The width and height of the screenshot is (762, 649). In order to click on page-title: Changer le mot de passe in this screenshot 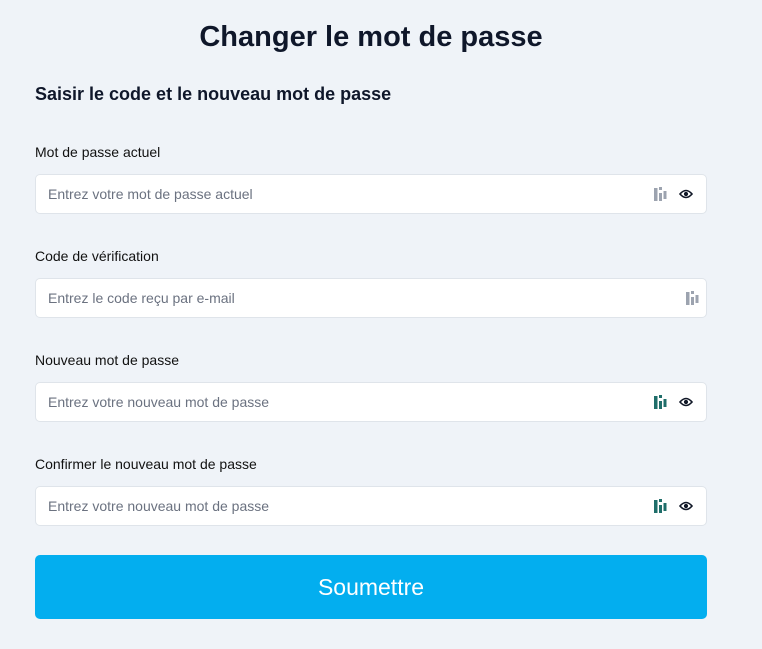, I will do `click(371, 37)`.